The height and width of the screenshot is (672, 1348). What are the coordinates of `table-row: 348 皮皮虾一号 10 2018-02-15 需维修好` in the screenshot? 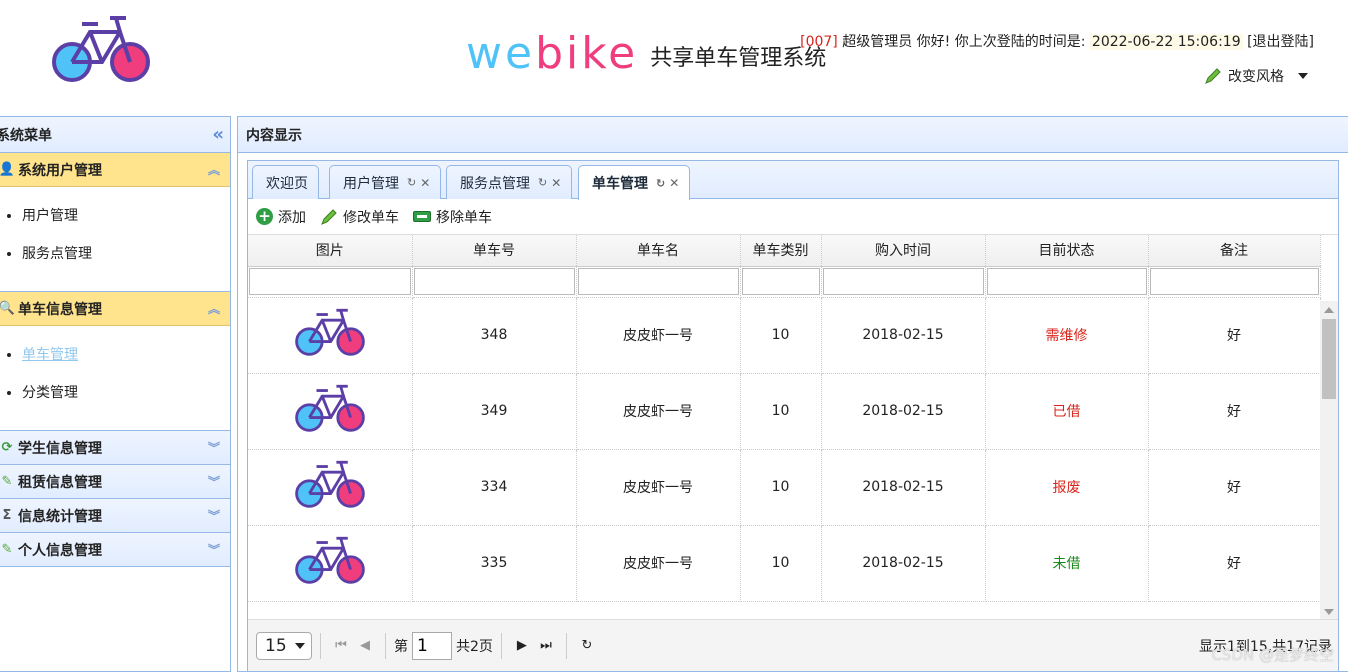 It's located at (784, 335).